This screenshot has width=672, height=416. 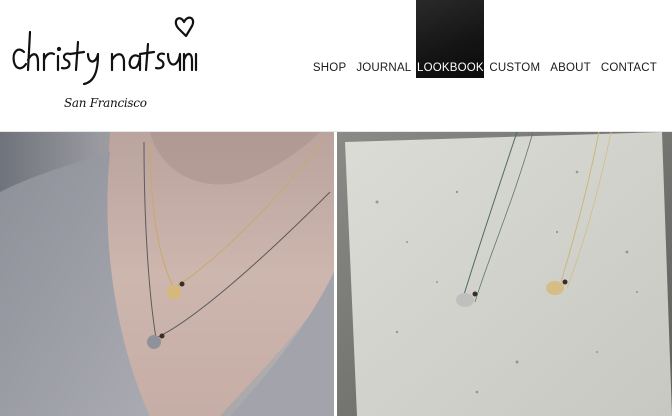 I want to click on nav-contact: CONTACT, so click(x=629, y=39).